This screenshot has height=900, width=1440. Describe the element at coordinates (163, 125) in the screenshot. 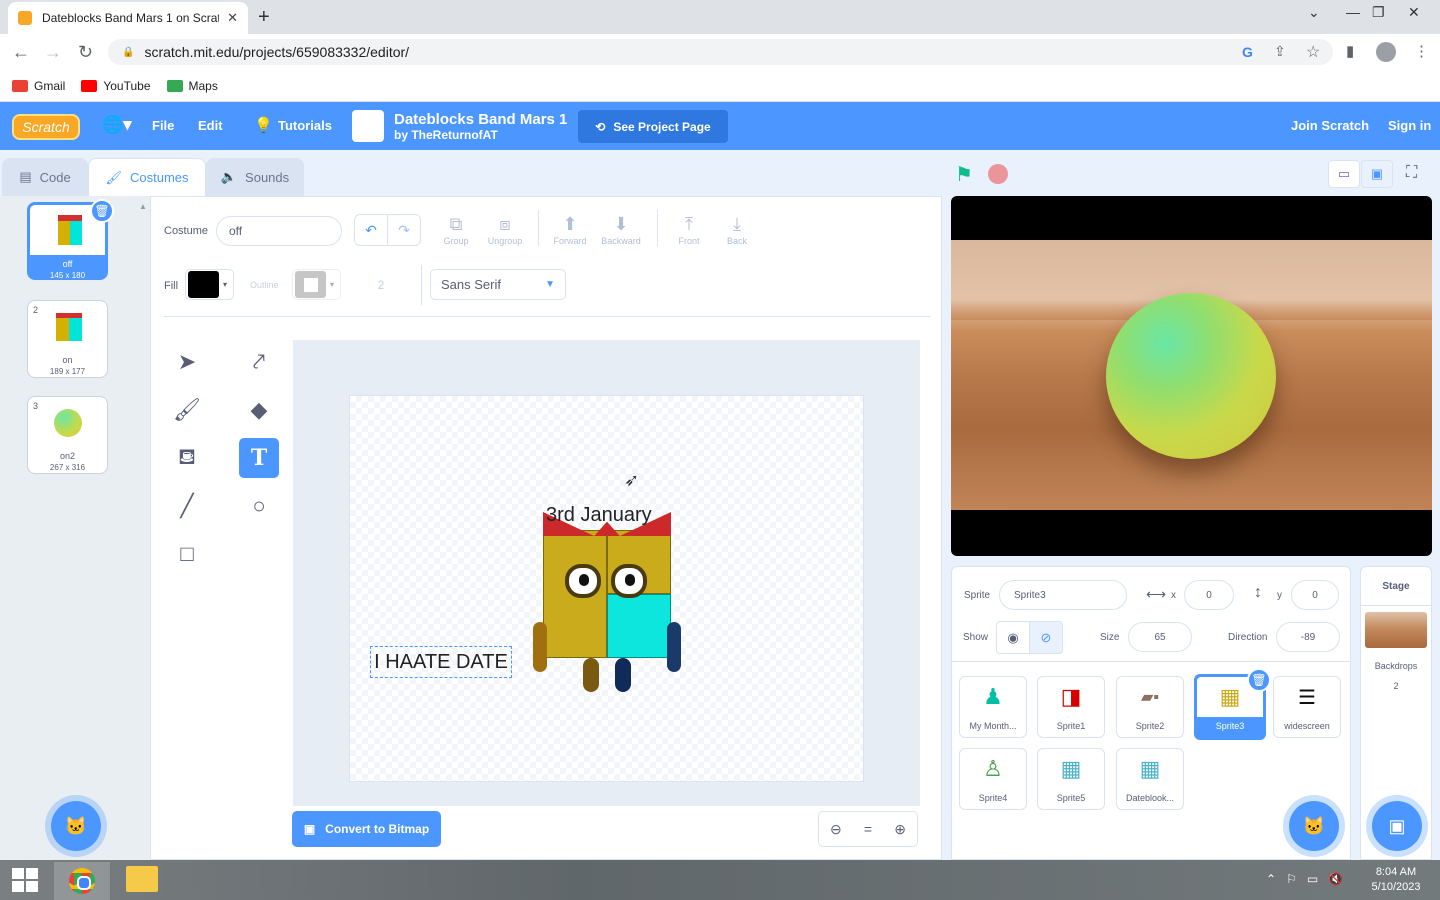

I see `file-menu: File` at that location.